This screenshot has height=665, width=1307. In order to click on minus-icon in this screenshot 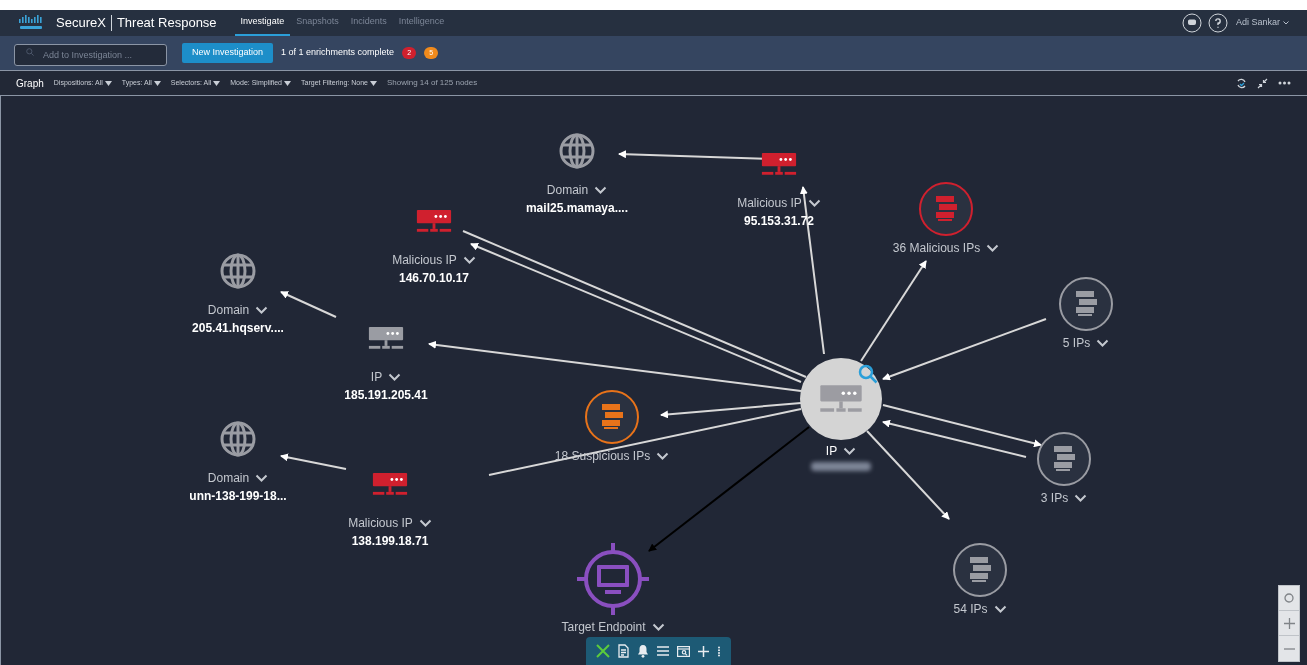, I will do `click(1289, 648)`.